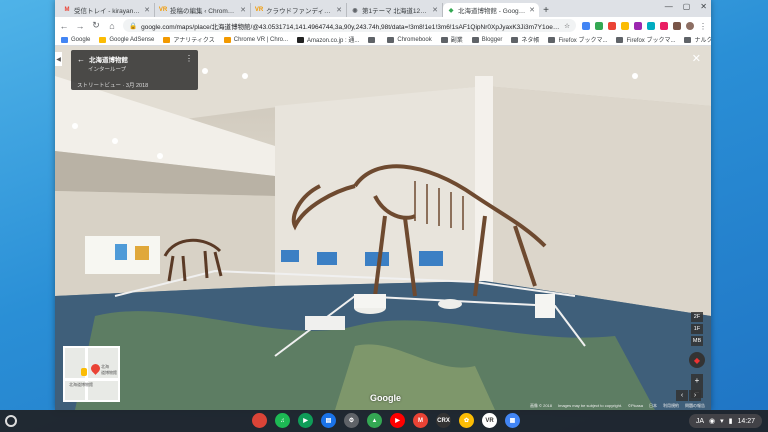  I want to click on next-button: ›, so click(695, 395).